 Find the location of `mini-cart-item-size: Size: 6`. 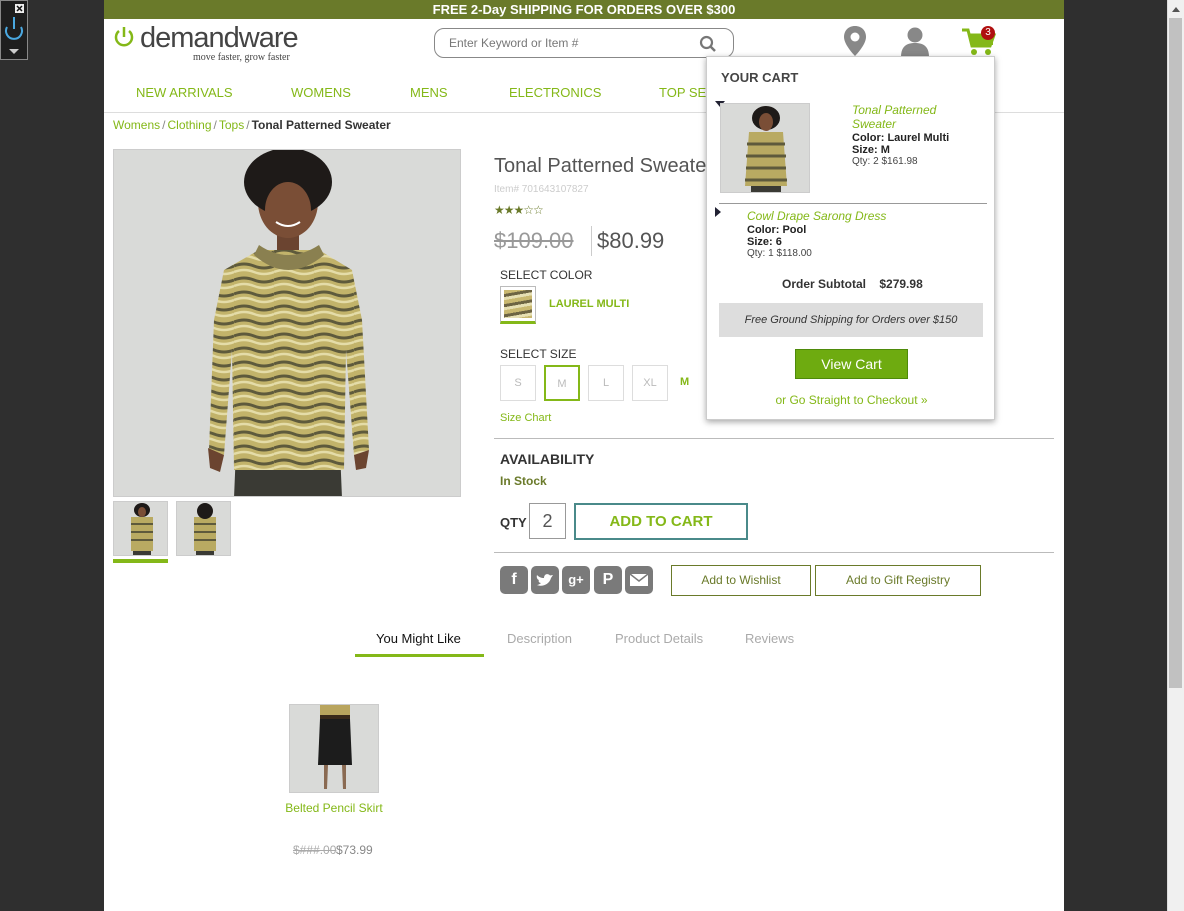

mini-cart-item-size: Size: 6 is located at coordinates (764, 242).